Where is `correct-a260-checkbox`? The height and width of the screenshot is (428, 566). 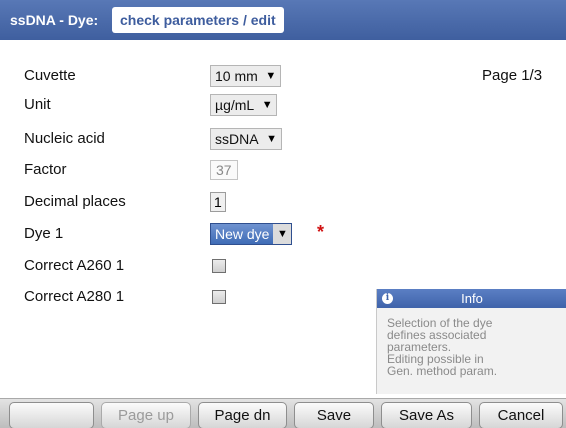
correct-a260-checkbox is located at coordinates (219, 266).